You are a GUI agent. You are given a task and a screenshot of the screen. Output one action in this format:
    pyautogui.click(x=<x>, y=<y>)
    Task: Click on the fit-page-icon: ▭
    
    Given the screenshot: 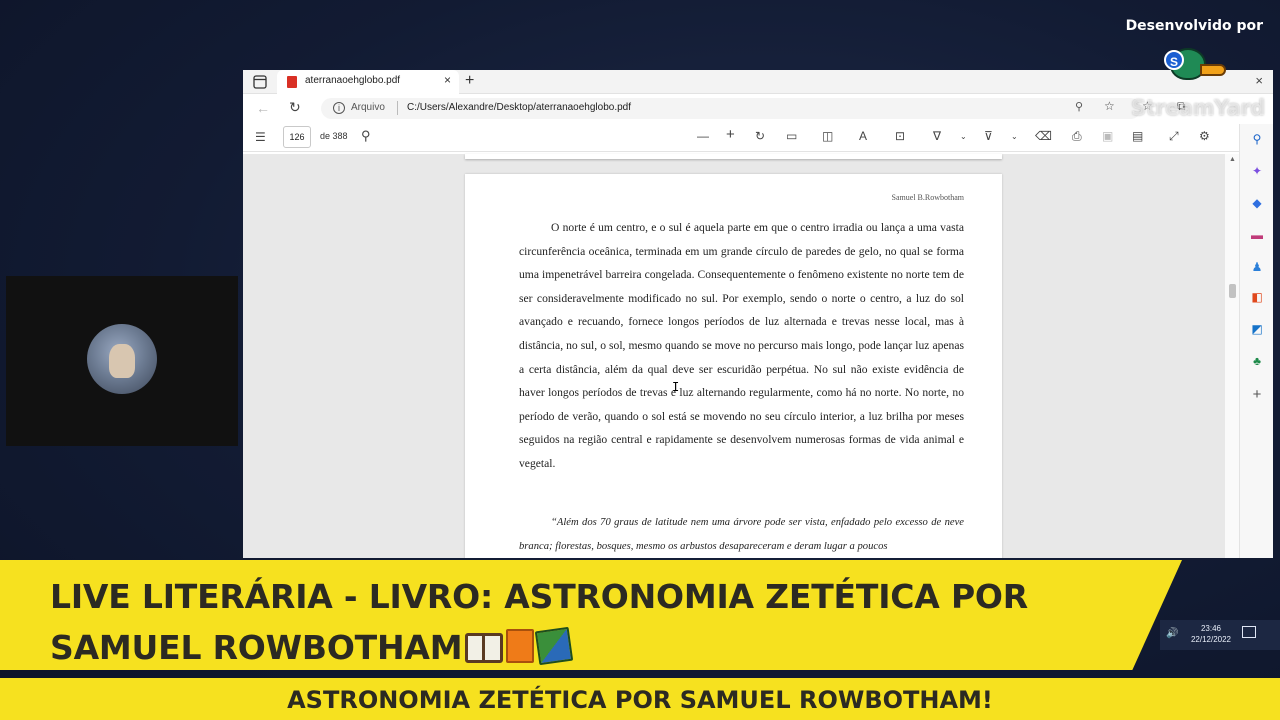 What is the action you would take?
    pyautogui.click(x=791, y=136)
    